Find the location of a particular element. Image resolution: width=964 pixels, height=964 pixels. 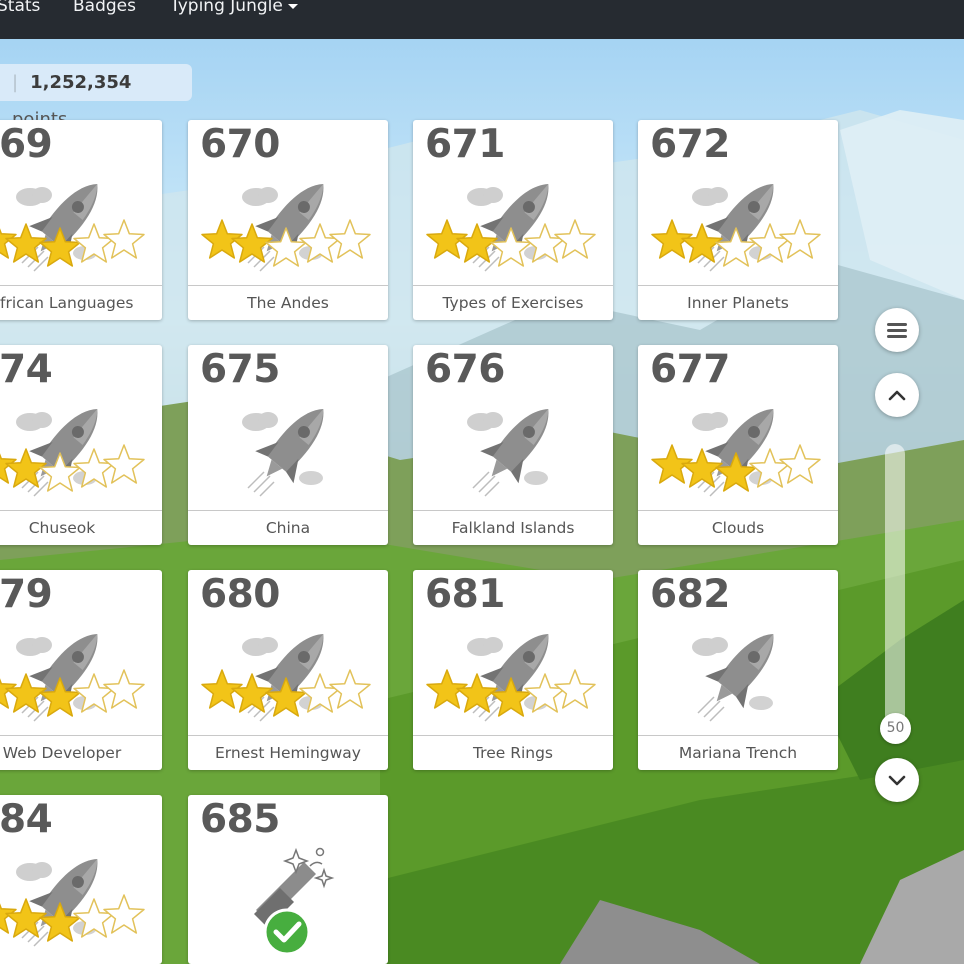

lesson-number: 671 is located at coordinates (465, 144).